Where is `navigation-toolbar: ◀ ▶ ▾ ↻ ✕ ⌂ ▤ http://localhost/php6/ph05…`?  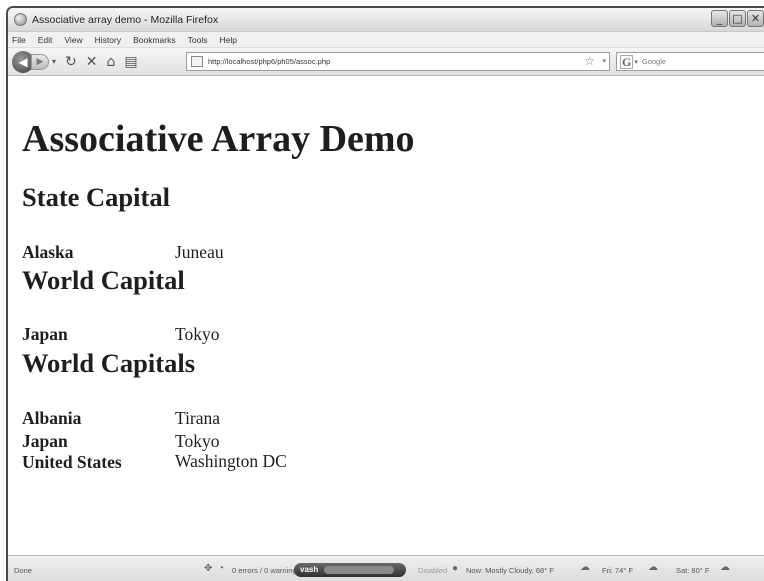
navigation-toolbar: ◀ ▶ ▾ ↻ ✕ ⌂ ▤ http://localhost/php6/ph05… is located at coordinates (386, 62).